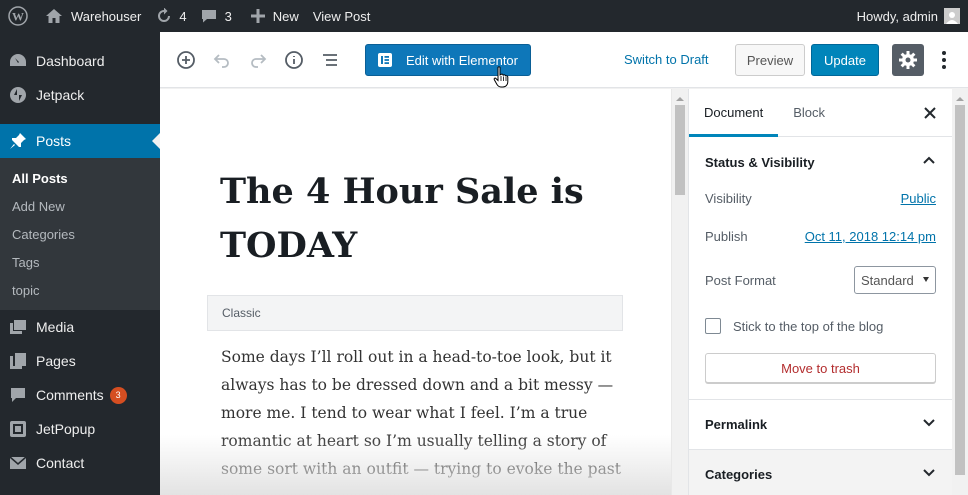 The image size is (968, 495). Describe the element at coordinates (66, 429) in the screenshot. I see `sidebar-item-label: JetPopup` at that location.